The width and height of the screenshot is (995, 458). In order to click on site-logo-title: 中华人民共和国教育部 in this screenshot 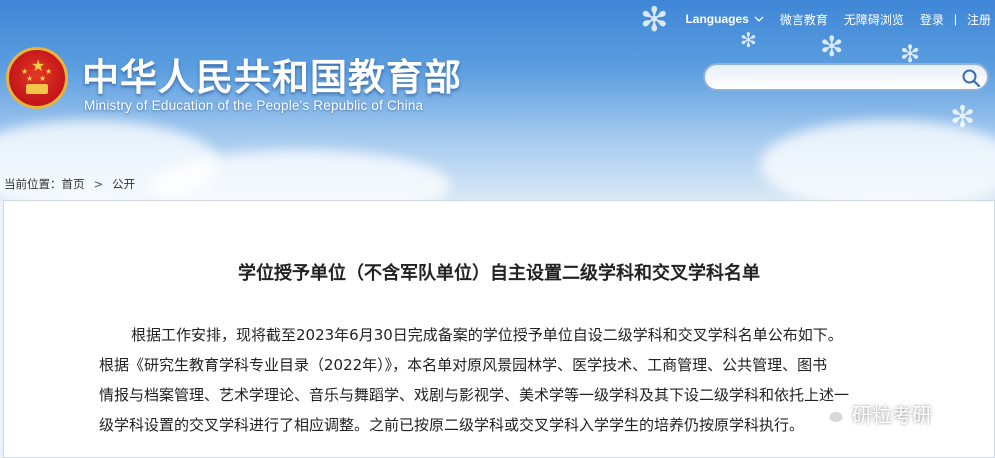, I will do `click(272, 74)`.